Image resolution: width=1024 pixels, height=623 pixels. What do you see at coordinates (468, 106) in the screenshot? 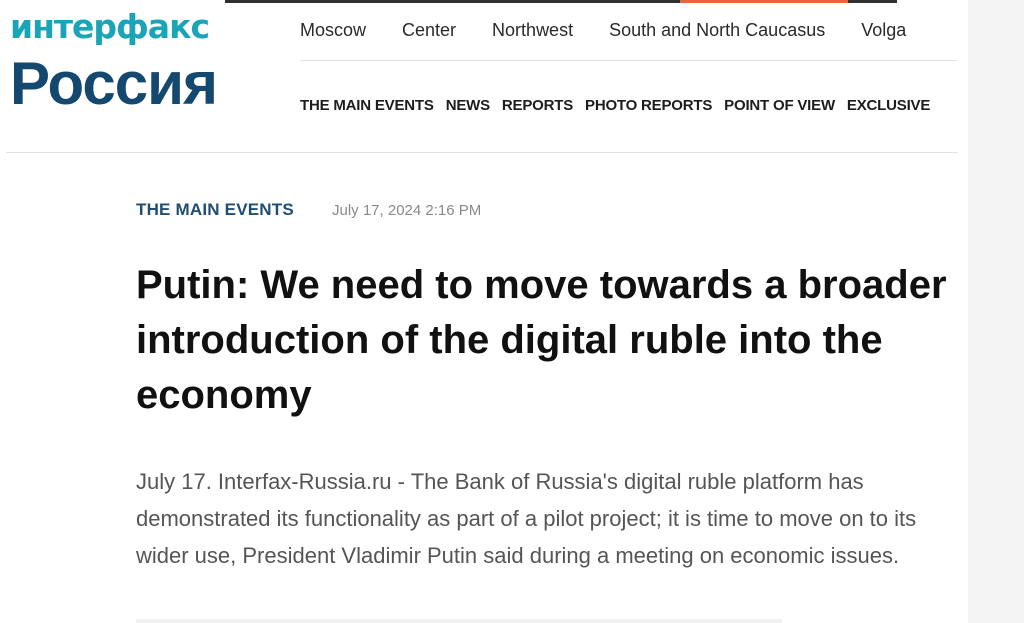
I see `section-link-news: NEWS` at bounding box center [468, 106].